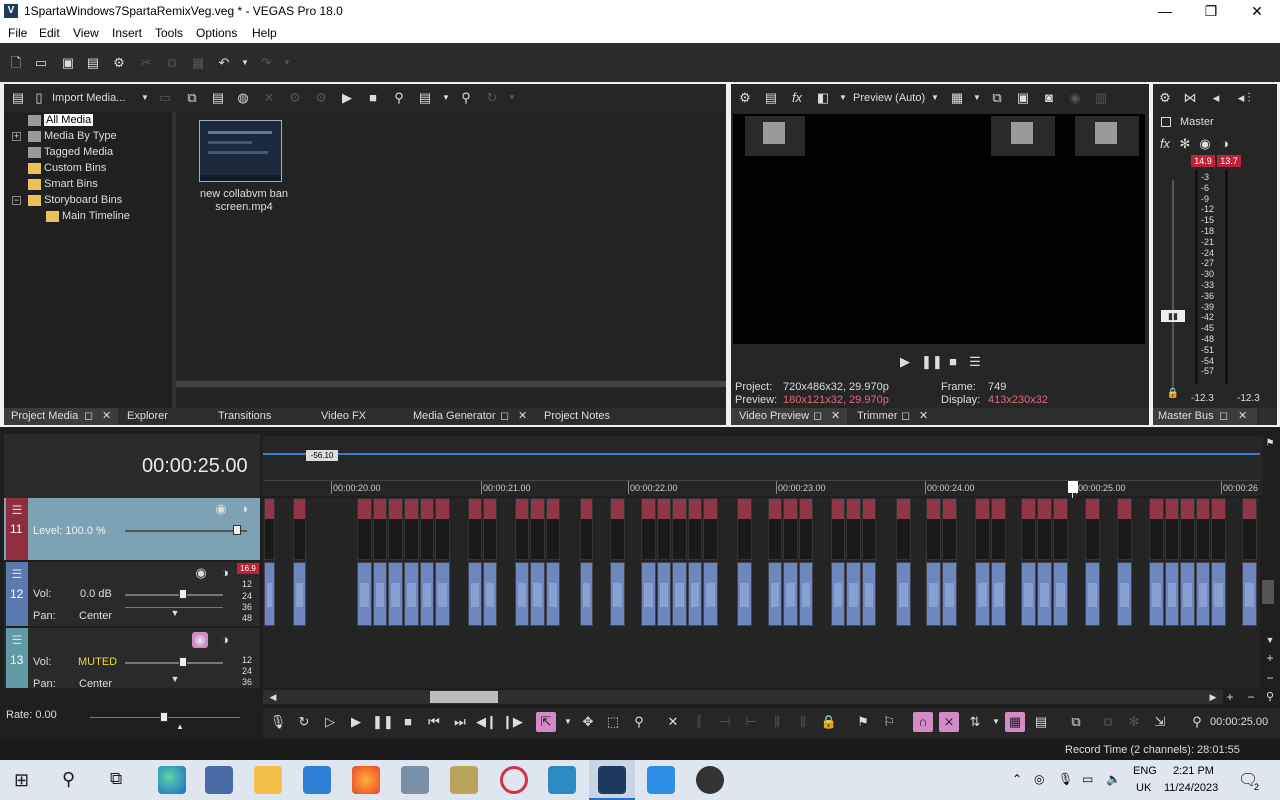  Describe the element at coordinates (343, 416) in the screenshot. I see `tab-video-fx: Video FX` at that location.